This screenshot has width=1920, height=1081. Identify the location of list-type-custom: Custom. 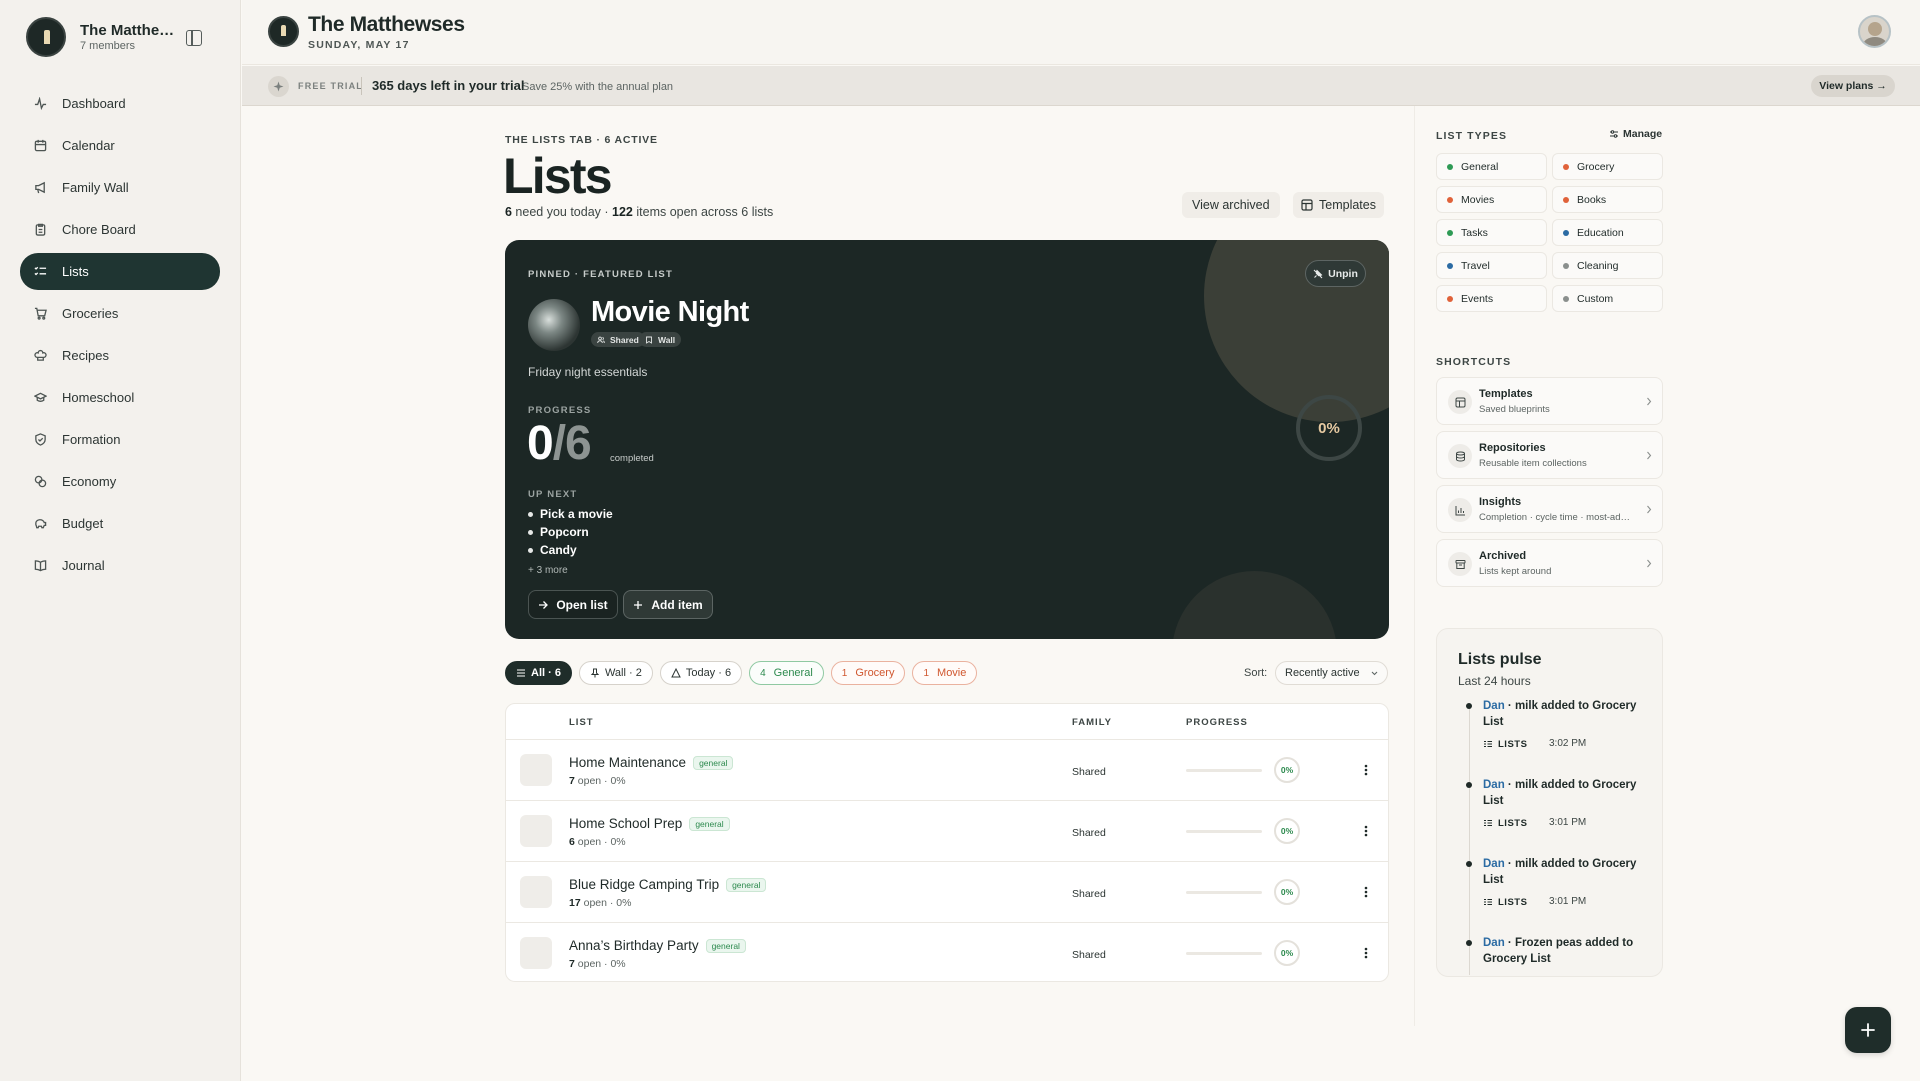
(1607, 298).